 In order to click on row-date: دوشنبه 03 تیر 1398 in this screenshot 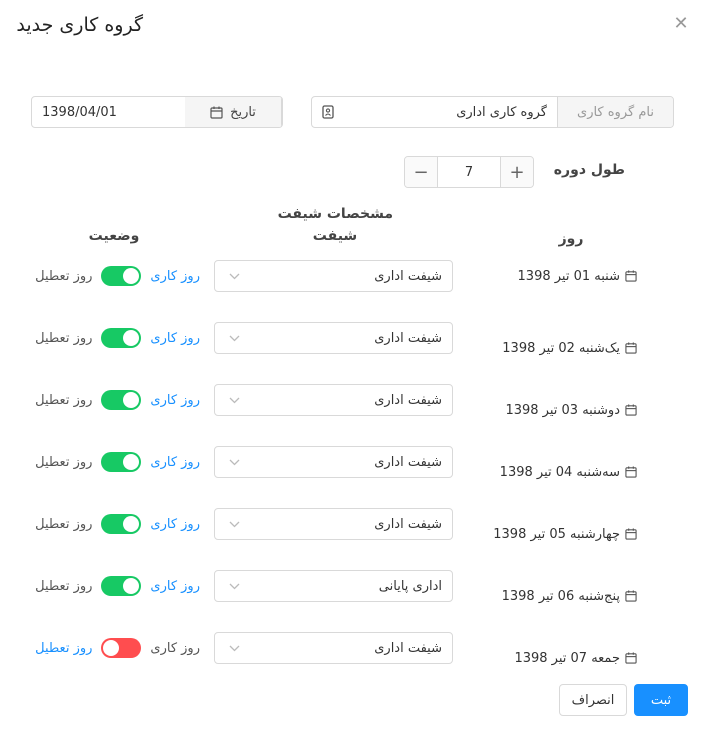, I will do `click(571, 410)`.